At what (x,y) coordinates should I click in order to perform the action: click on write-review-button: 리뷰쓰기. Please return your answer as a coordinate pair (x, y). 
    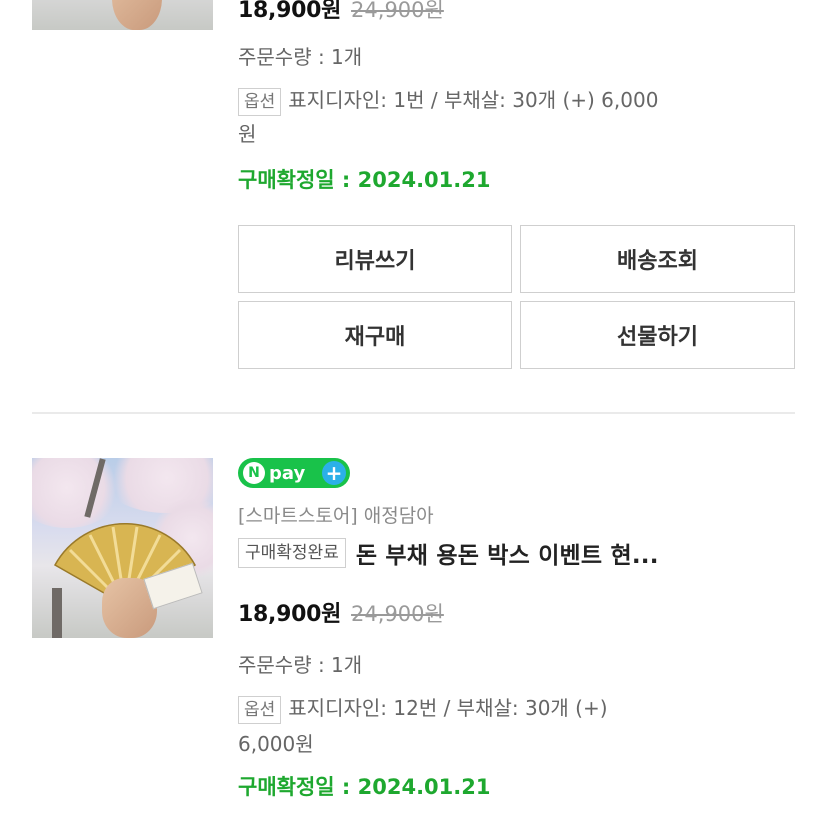
    Looking at the image, I should click on (375, 259).